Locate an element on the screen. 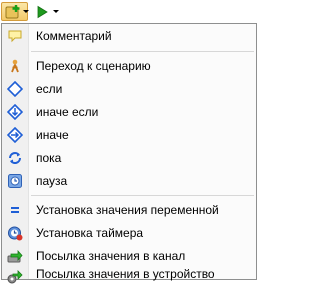 This screenshot has height=285, width=320. if-diamond-icon is located at coordinates (15, 89).